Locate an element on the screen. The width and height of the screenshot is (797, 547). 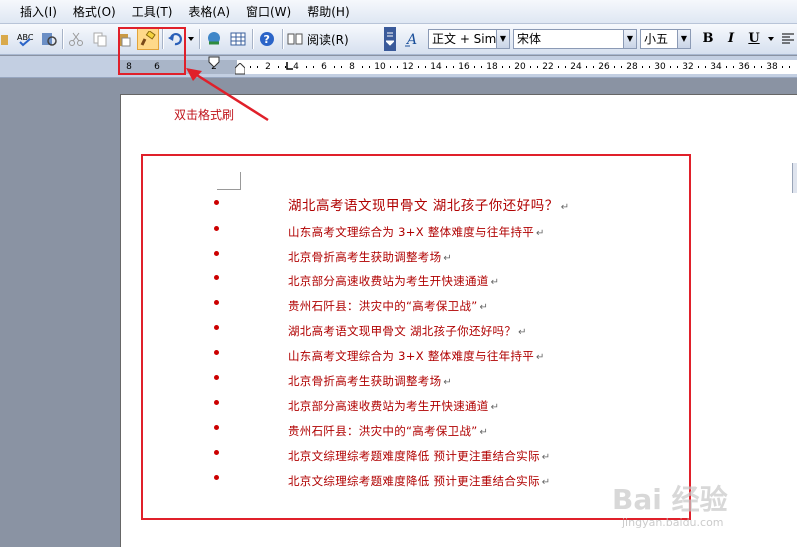
ruler-tick-label: 10 is located at coordinates (380, 67).